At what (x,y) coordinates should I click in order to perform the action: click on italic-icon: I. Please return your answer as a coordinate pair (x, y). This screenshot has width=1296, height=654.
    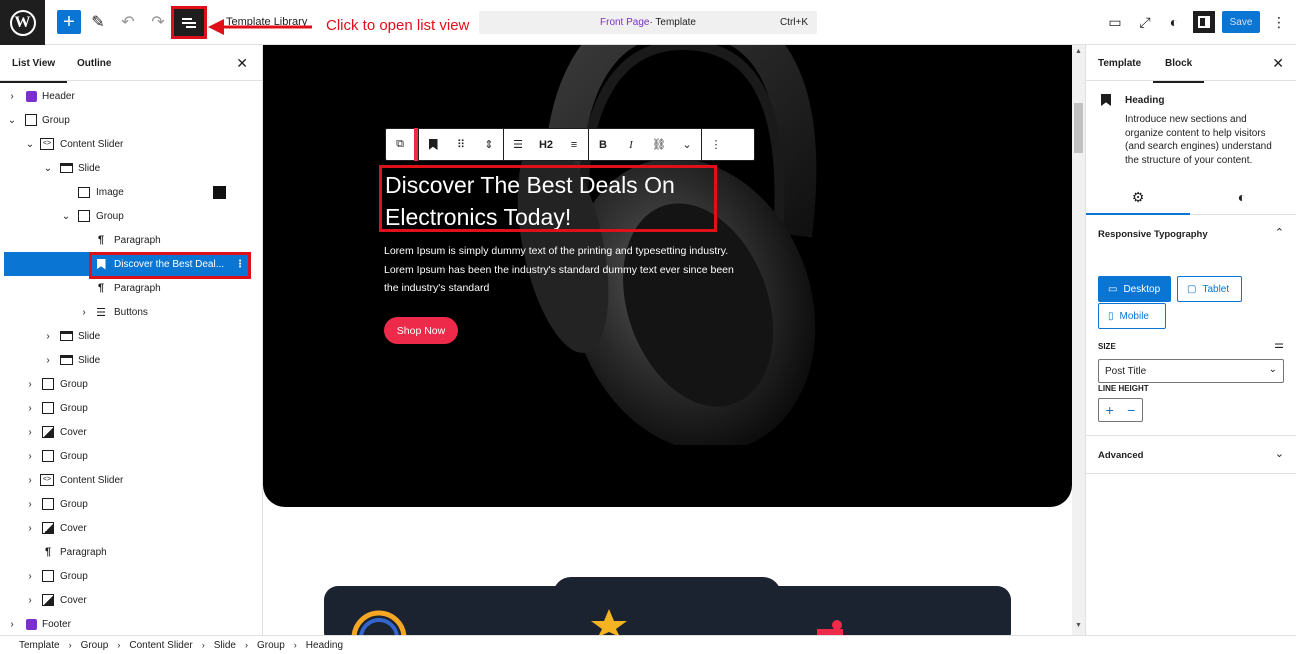
    Looking at the image, I should click on (631, 145).